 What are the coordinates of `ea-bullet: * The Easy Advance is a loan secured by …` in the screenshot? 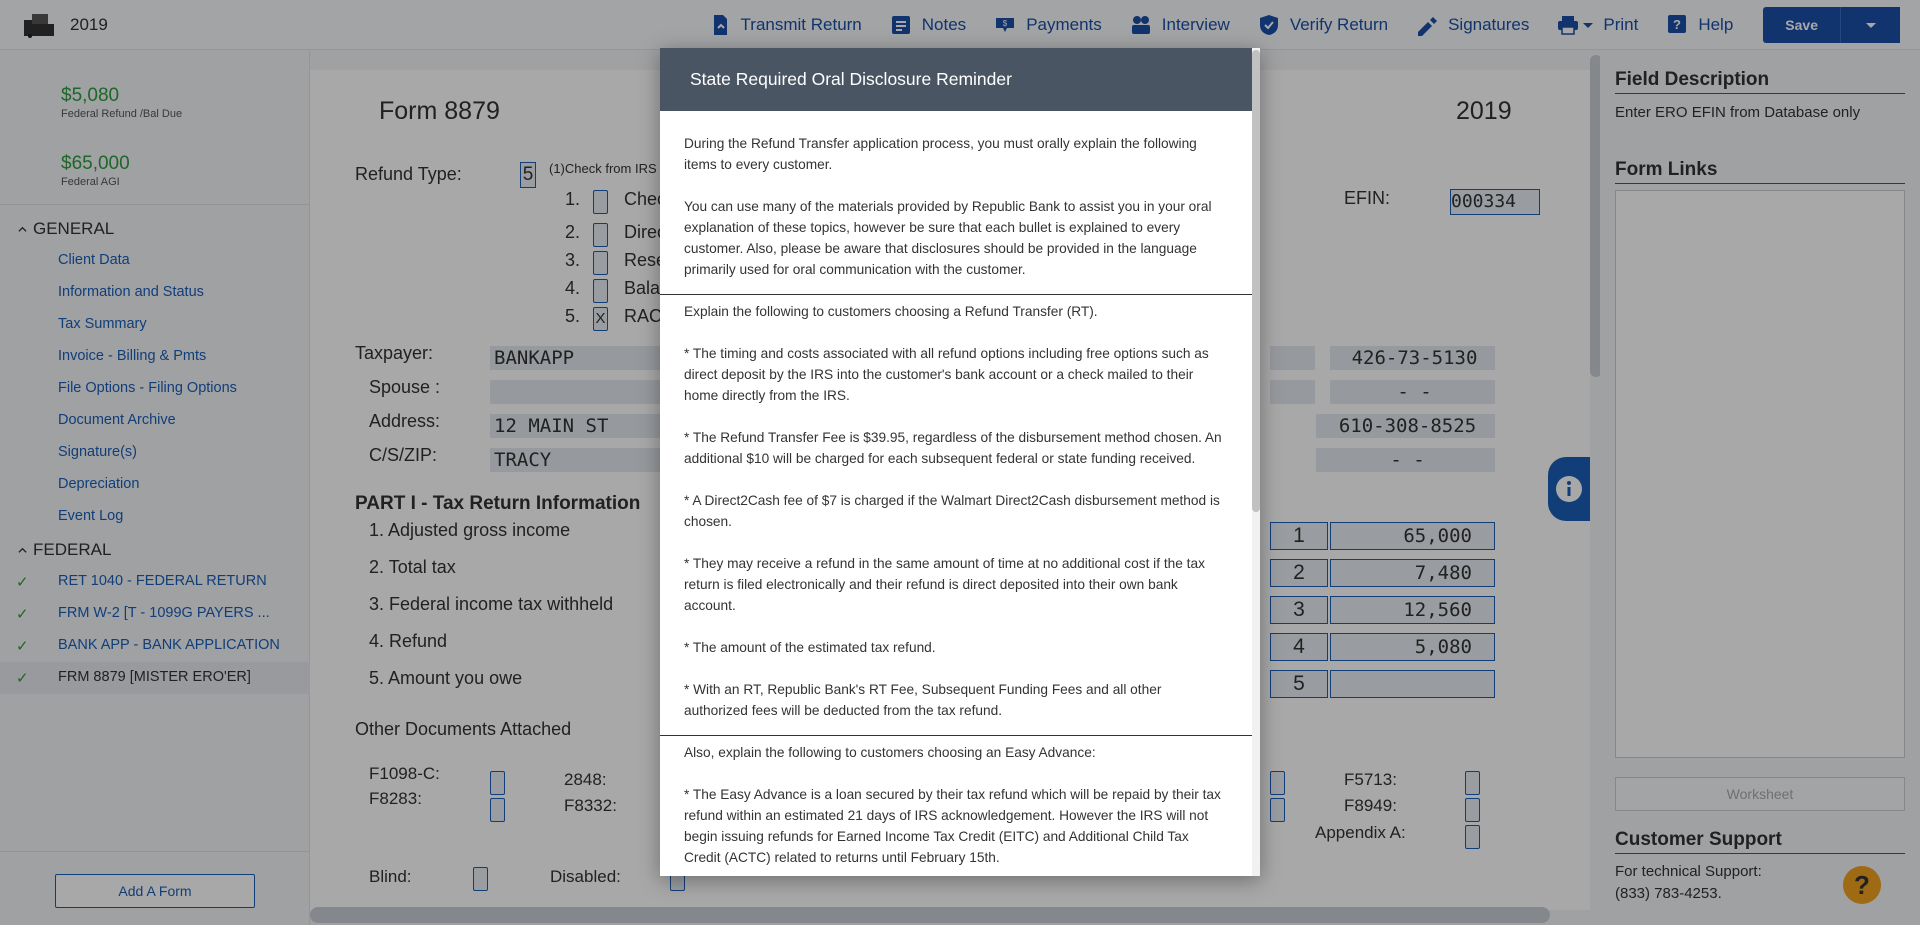 It's located at (952, 826).